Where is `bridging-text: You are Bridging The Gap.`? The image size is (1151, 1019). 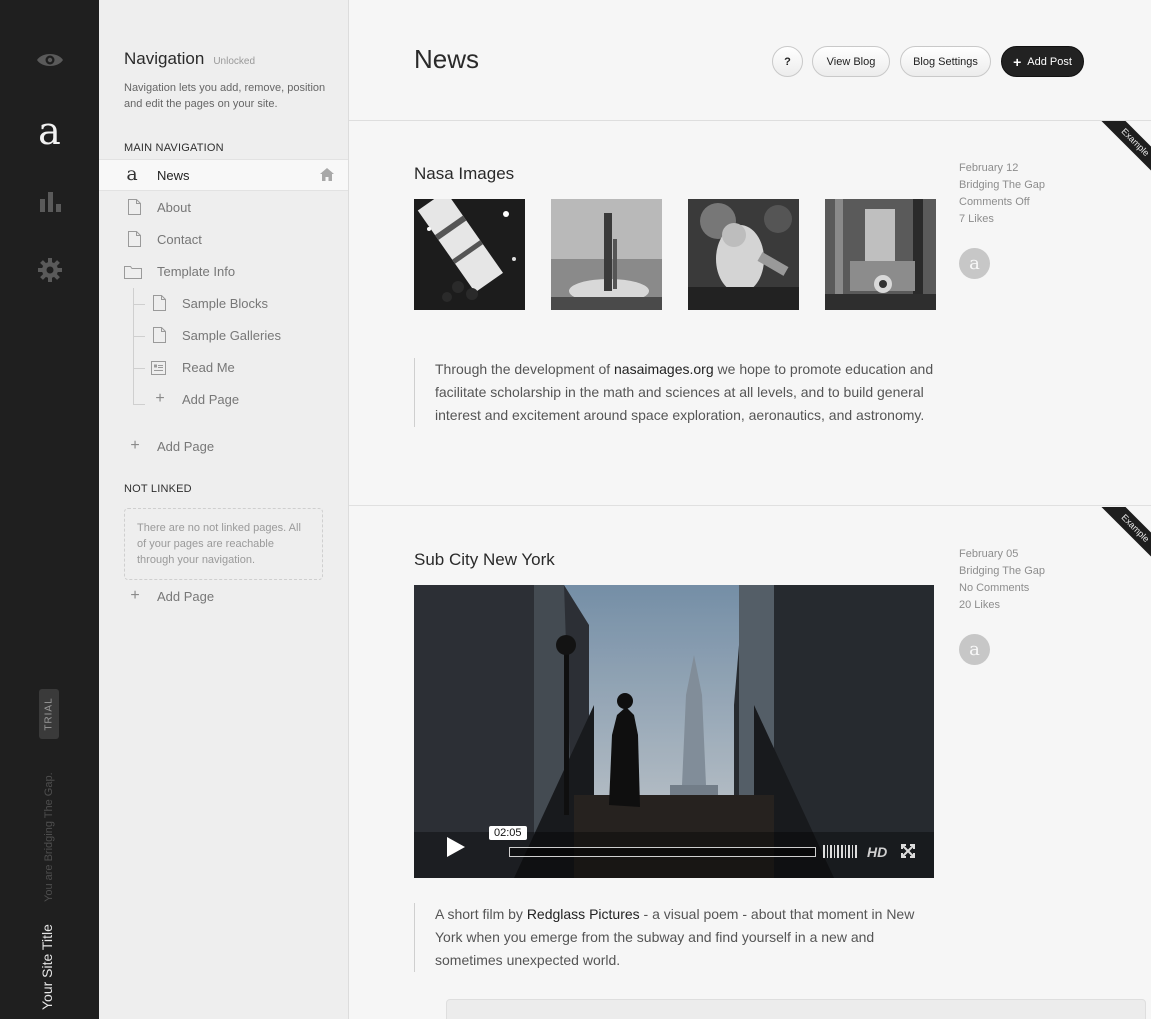 bridging-text: You are Bridging The Gap. is located at coordinates (49, 837).